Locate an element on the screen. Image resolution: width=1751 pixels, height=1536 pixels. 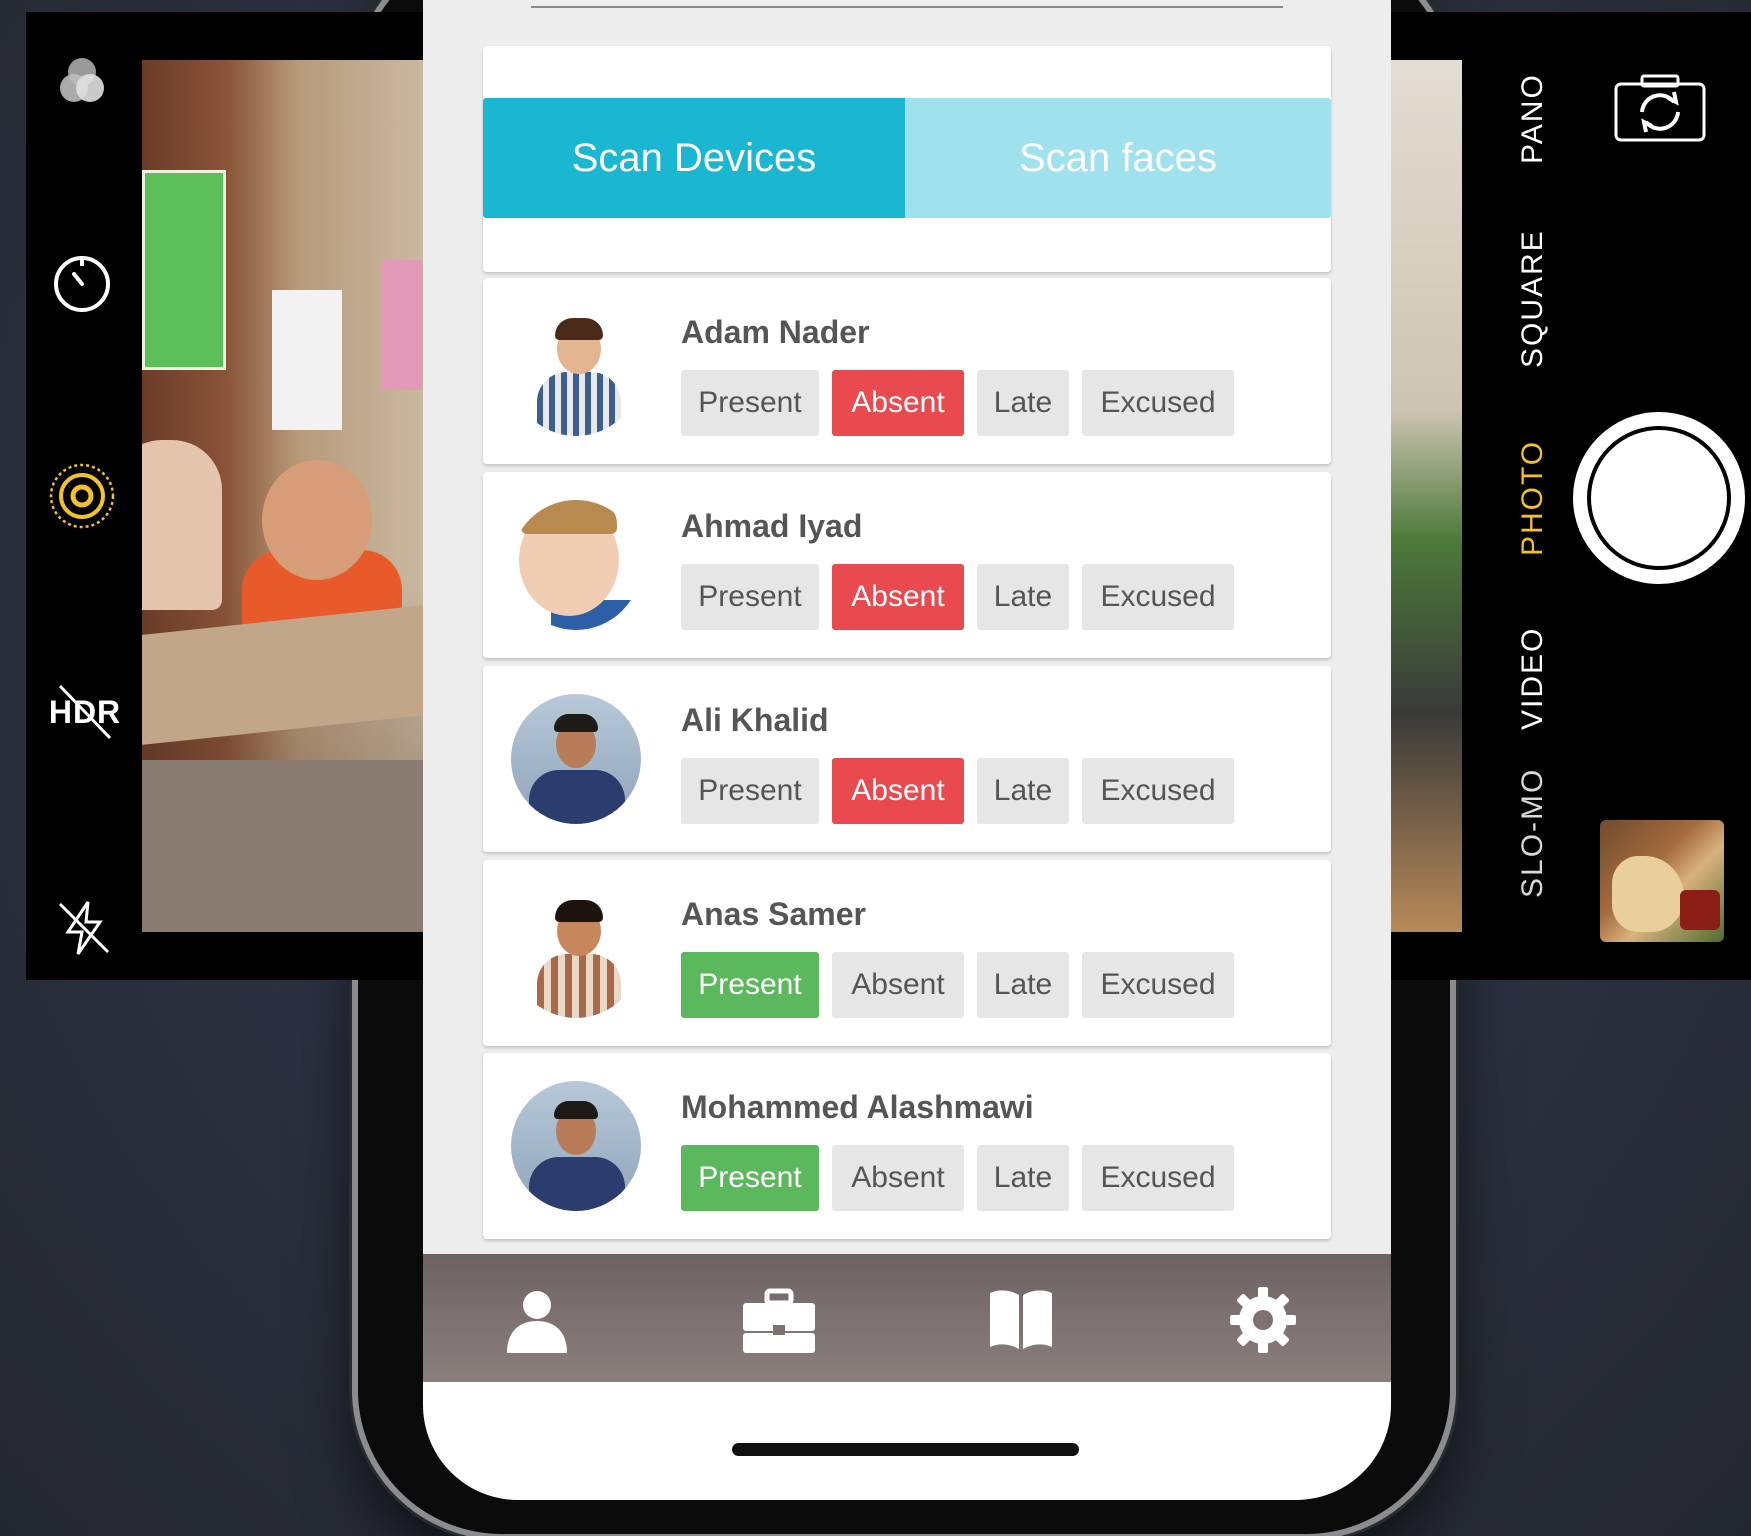
student-card: Adam Nader Present Absent Late Excused is located at coordinates (907, 371).